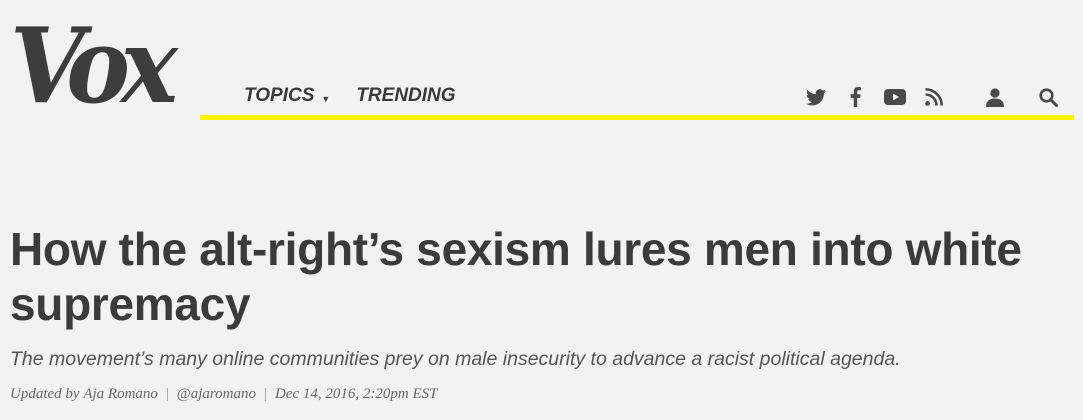 Image resolution: width=1083 pixels, height=420 pixels. What do you see at coordinates (816, 97) in the screenshot?
I see `twitter-icon` at bounding box center [816, 97].